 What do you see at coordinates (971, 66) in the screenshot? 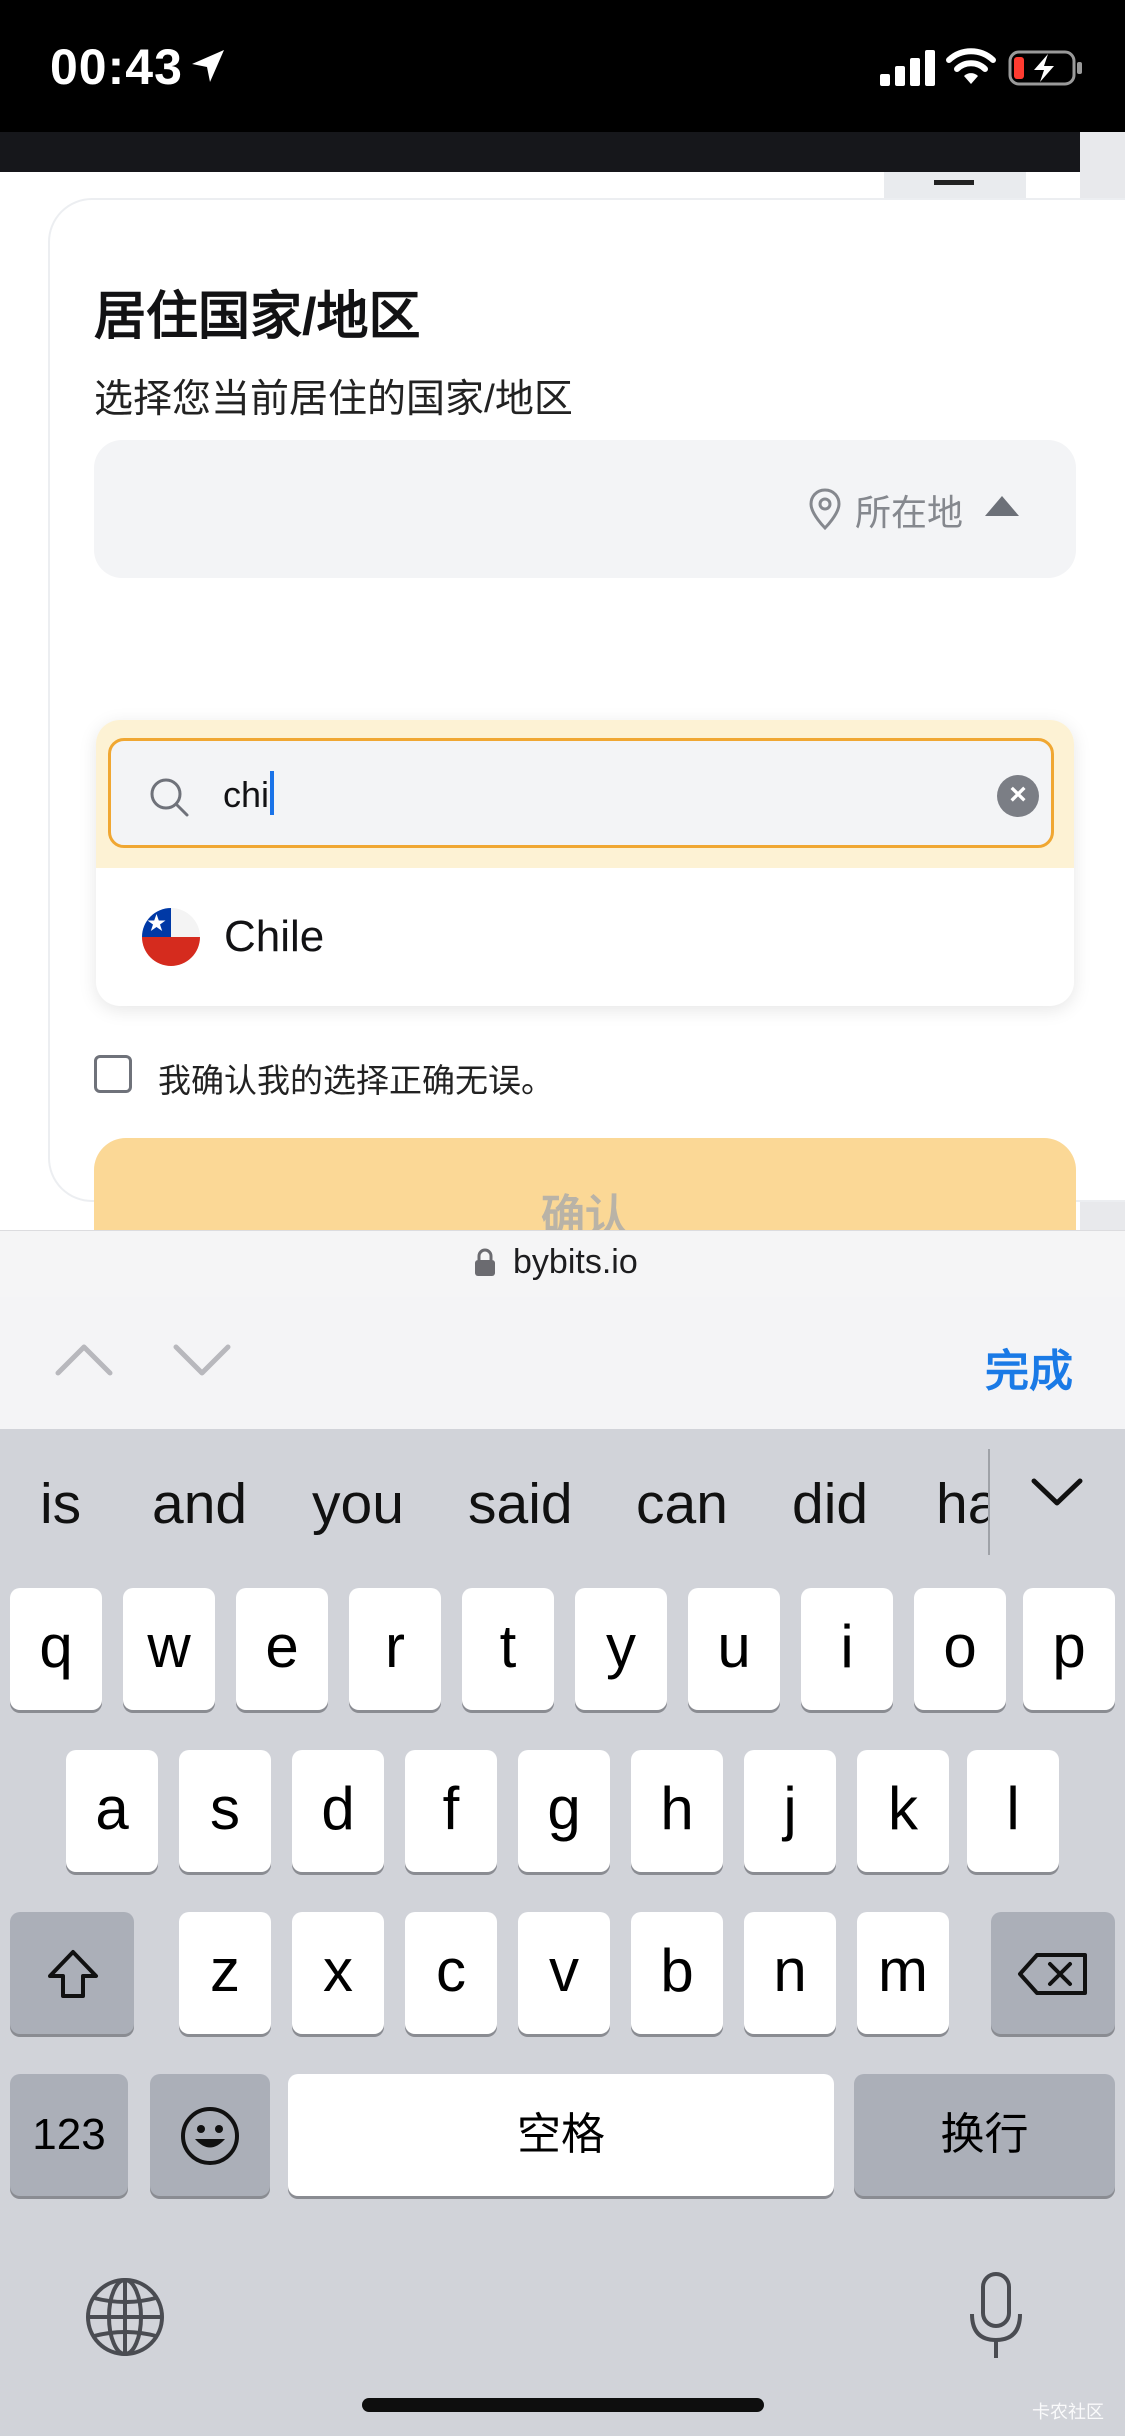
I see `wifi-icon` at bounding box center [971, 66].